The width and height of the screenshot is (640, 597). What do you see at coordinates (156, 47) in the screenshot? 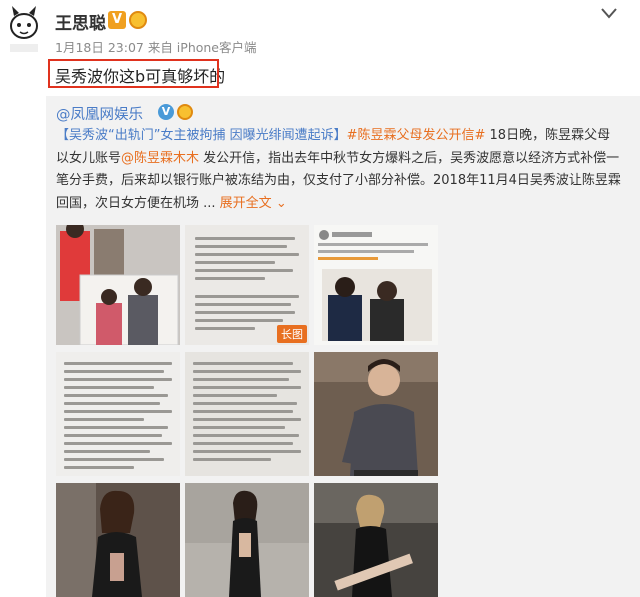
I see `post-meta: 1月18日 23:07 来自 iPhone客户端` at bounding box center [156, 47].